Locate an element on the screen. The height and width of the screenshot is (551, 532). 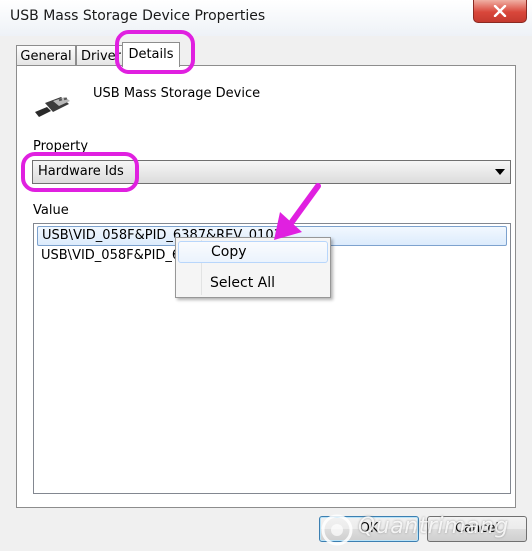
window-title: USB Mass Storage Device Properties is located at coordinates (138, 16).